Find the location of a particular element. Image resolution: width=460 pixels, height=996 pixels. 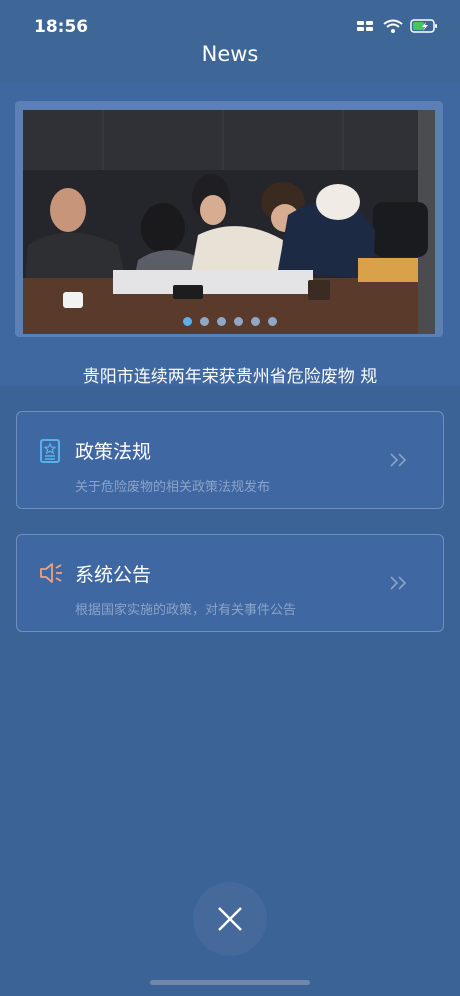

home-indicator is located at coordinates (230, 982).